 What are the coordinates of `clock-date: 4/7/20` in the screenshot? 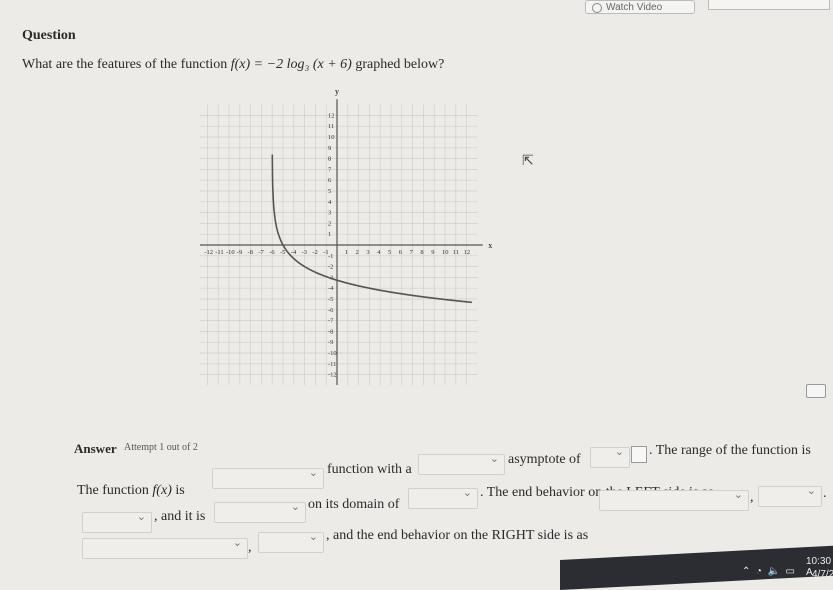 It's located at (822, 574).